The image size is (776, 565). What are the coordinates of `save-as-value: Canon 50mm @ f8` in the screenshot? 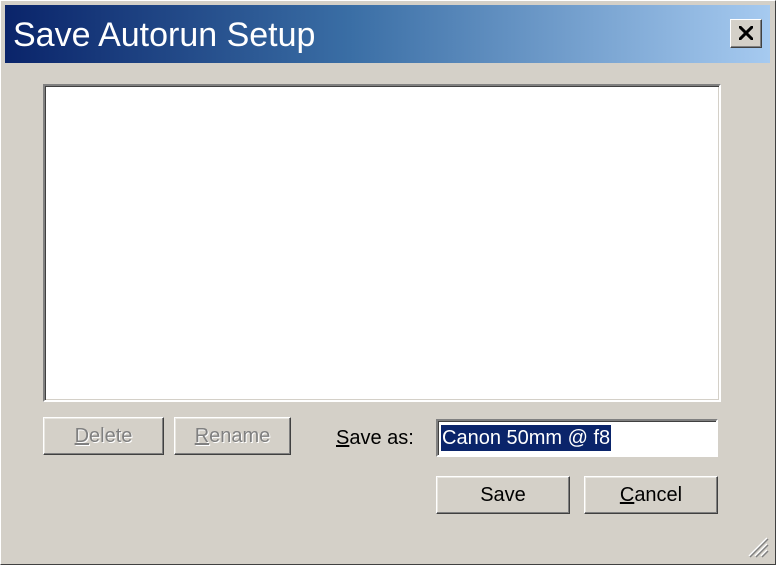 It's located at (526, 438).